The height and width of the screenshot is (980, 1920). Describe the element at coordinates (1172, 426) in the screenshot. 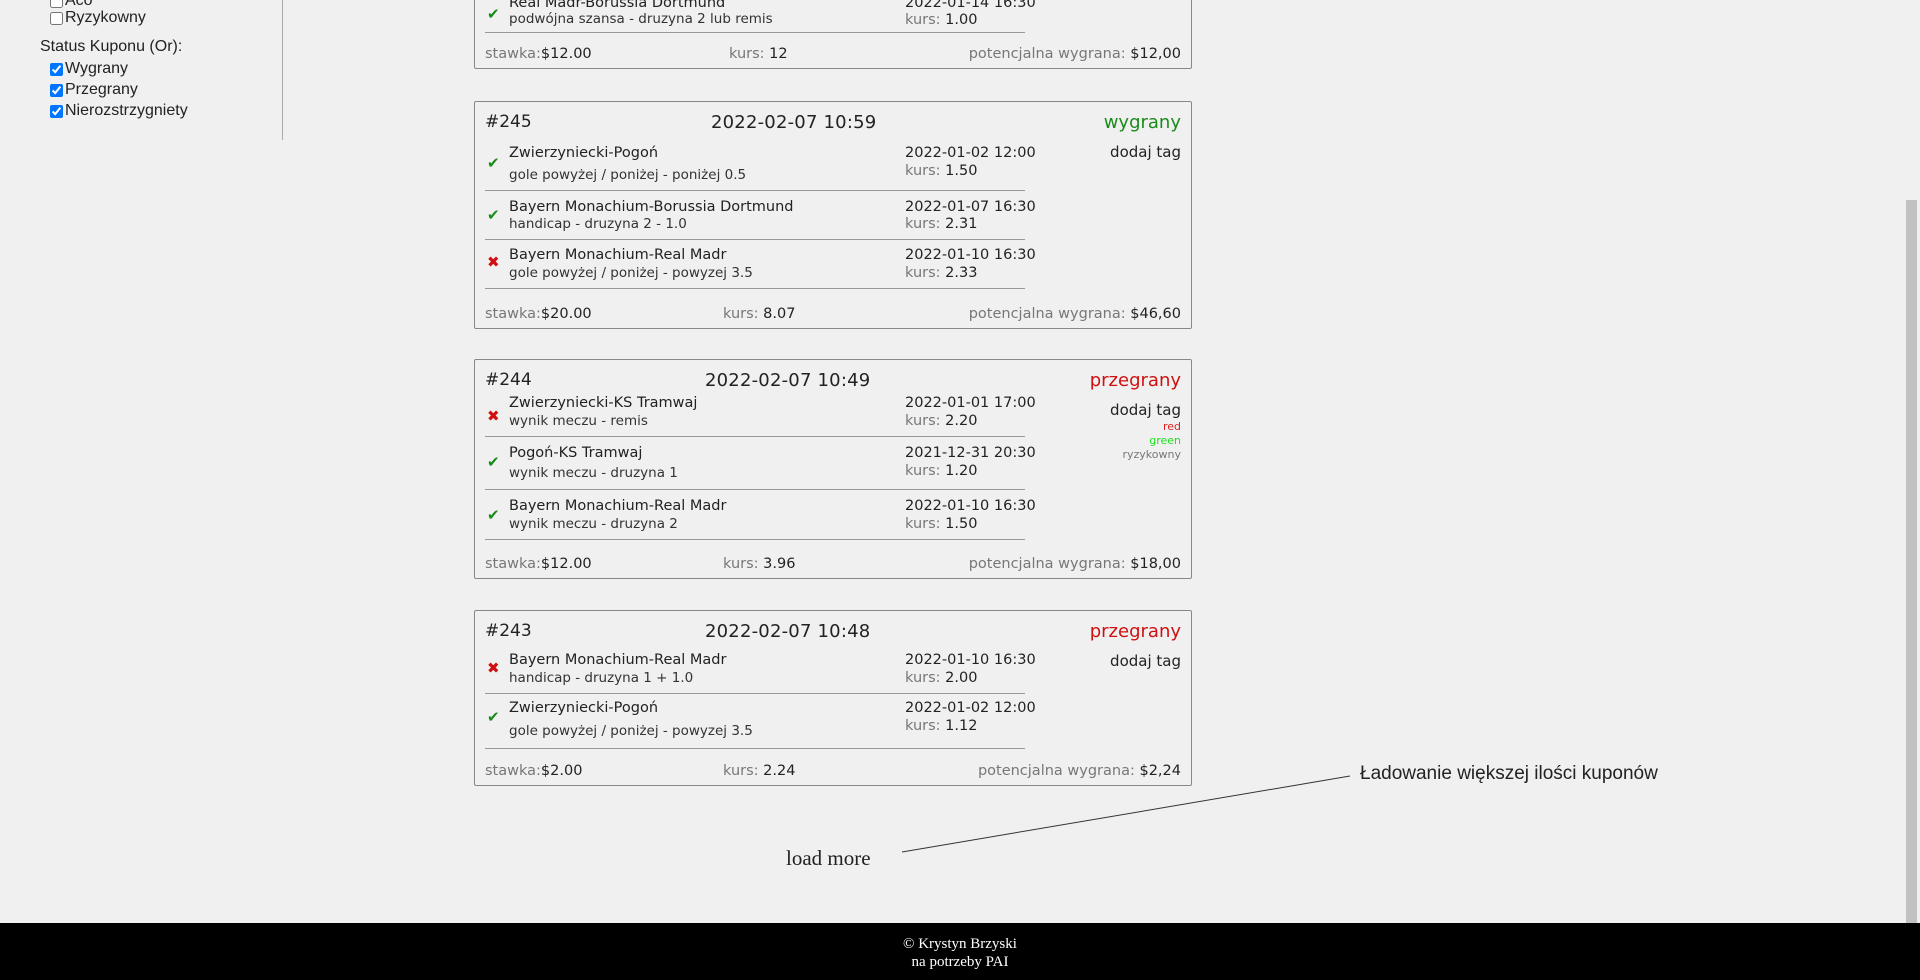

I see `tag-label: red` at that location.